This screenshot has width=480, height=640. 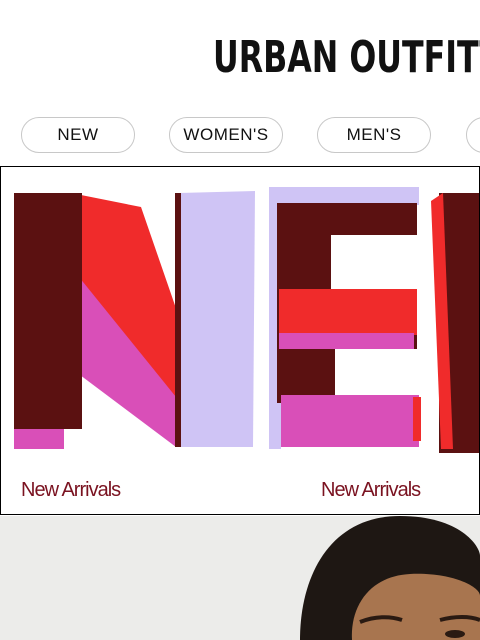 I want to click on model-portrait-image, so click(x=390, y=578).